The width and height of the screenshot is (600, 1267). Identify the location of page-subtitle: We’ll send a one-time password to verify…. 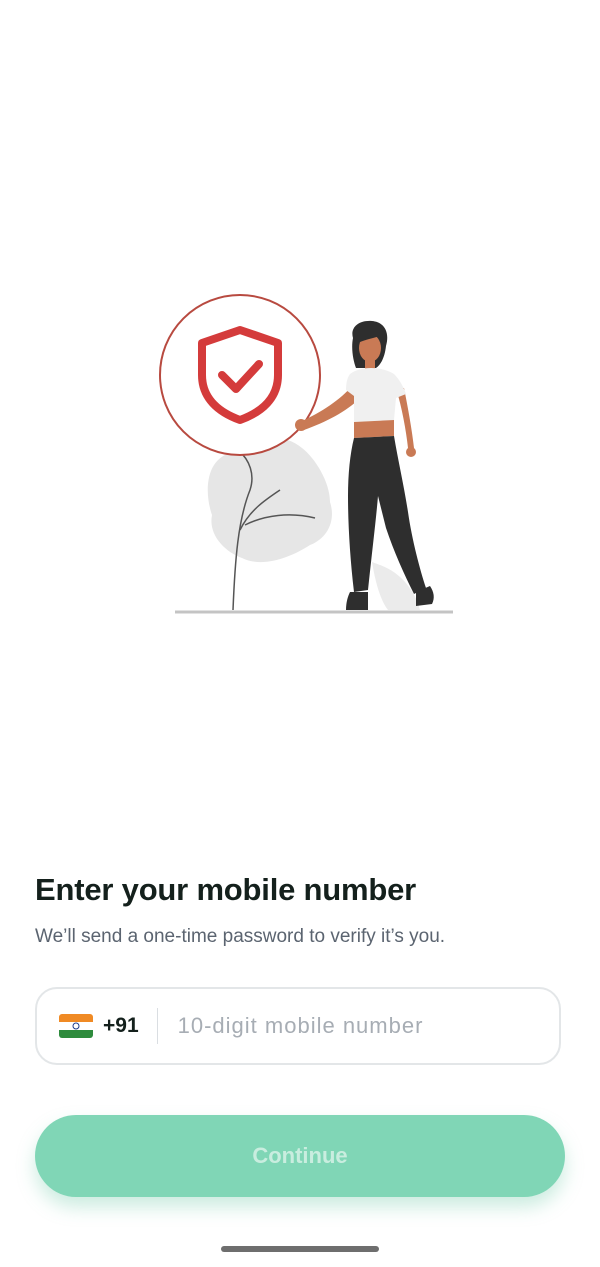
(240, 936).